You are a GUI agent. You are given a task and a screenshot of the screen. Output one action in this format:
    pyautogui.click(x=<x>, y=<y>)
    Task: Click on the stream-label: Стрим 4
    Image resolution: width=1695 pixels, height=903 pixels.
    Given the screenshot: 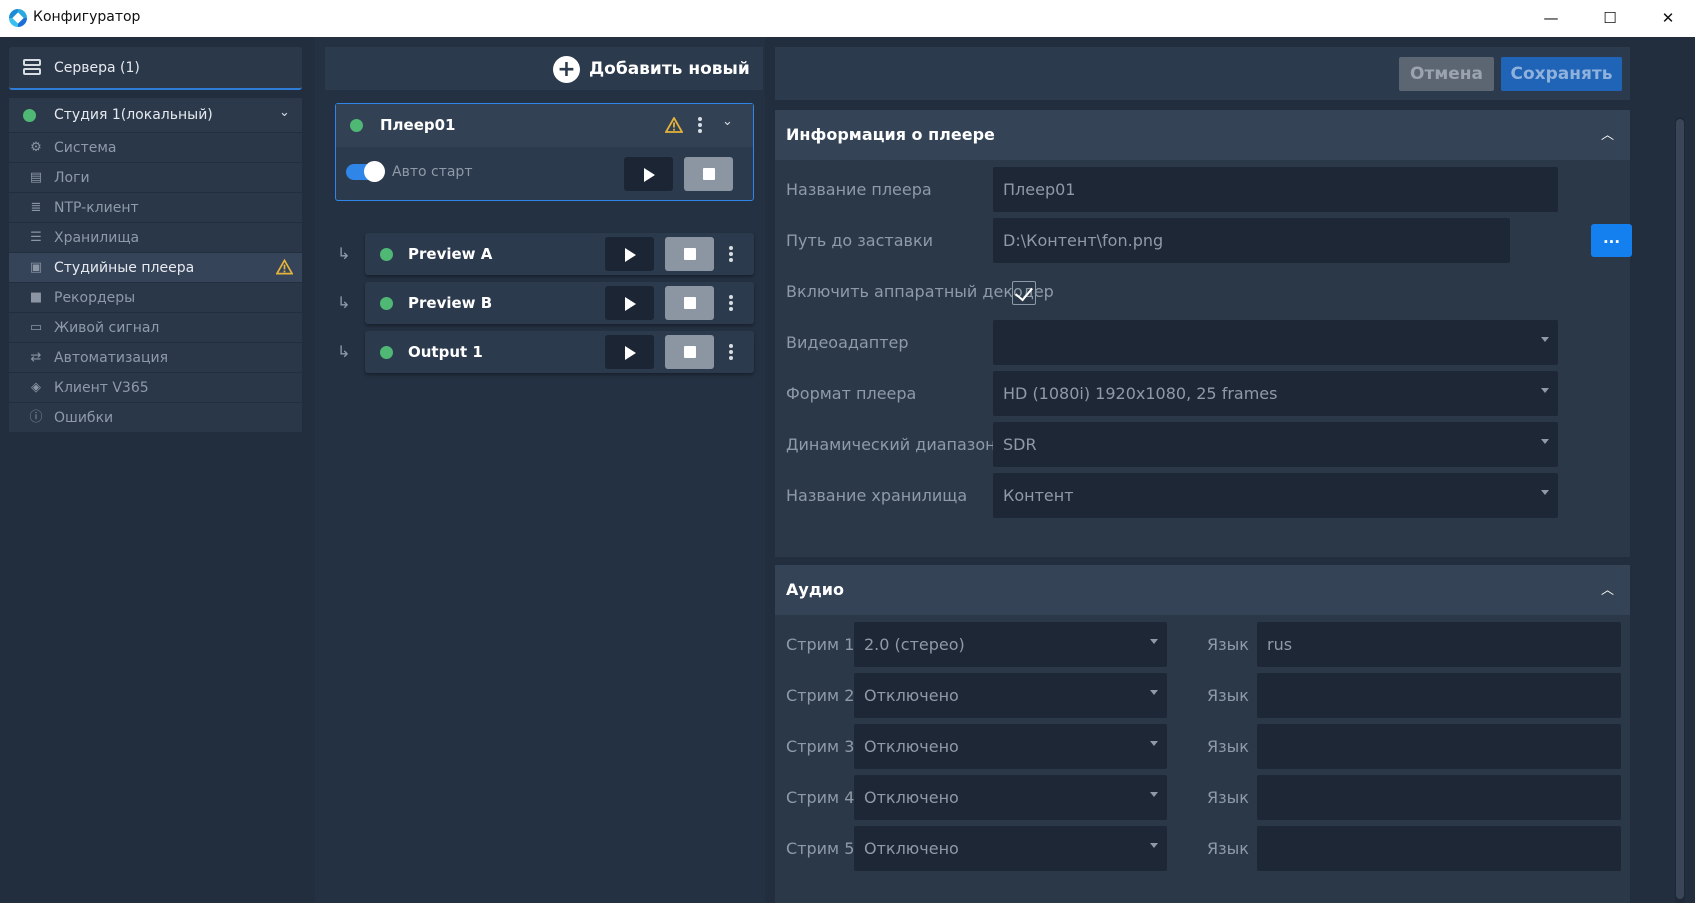 What is the action you would take?
    pyautogui.click(x=820, y=797)
    